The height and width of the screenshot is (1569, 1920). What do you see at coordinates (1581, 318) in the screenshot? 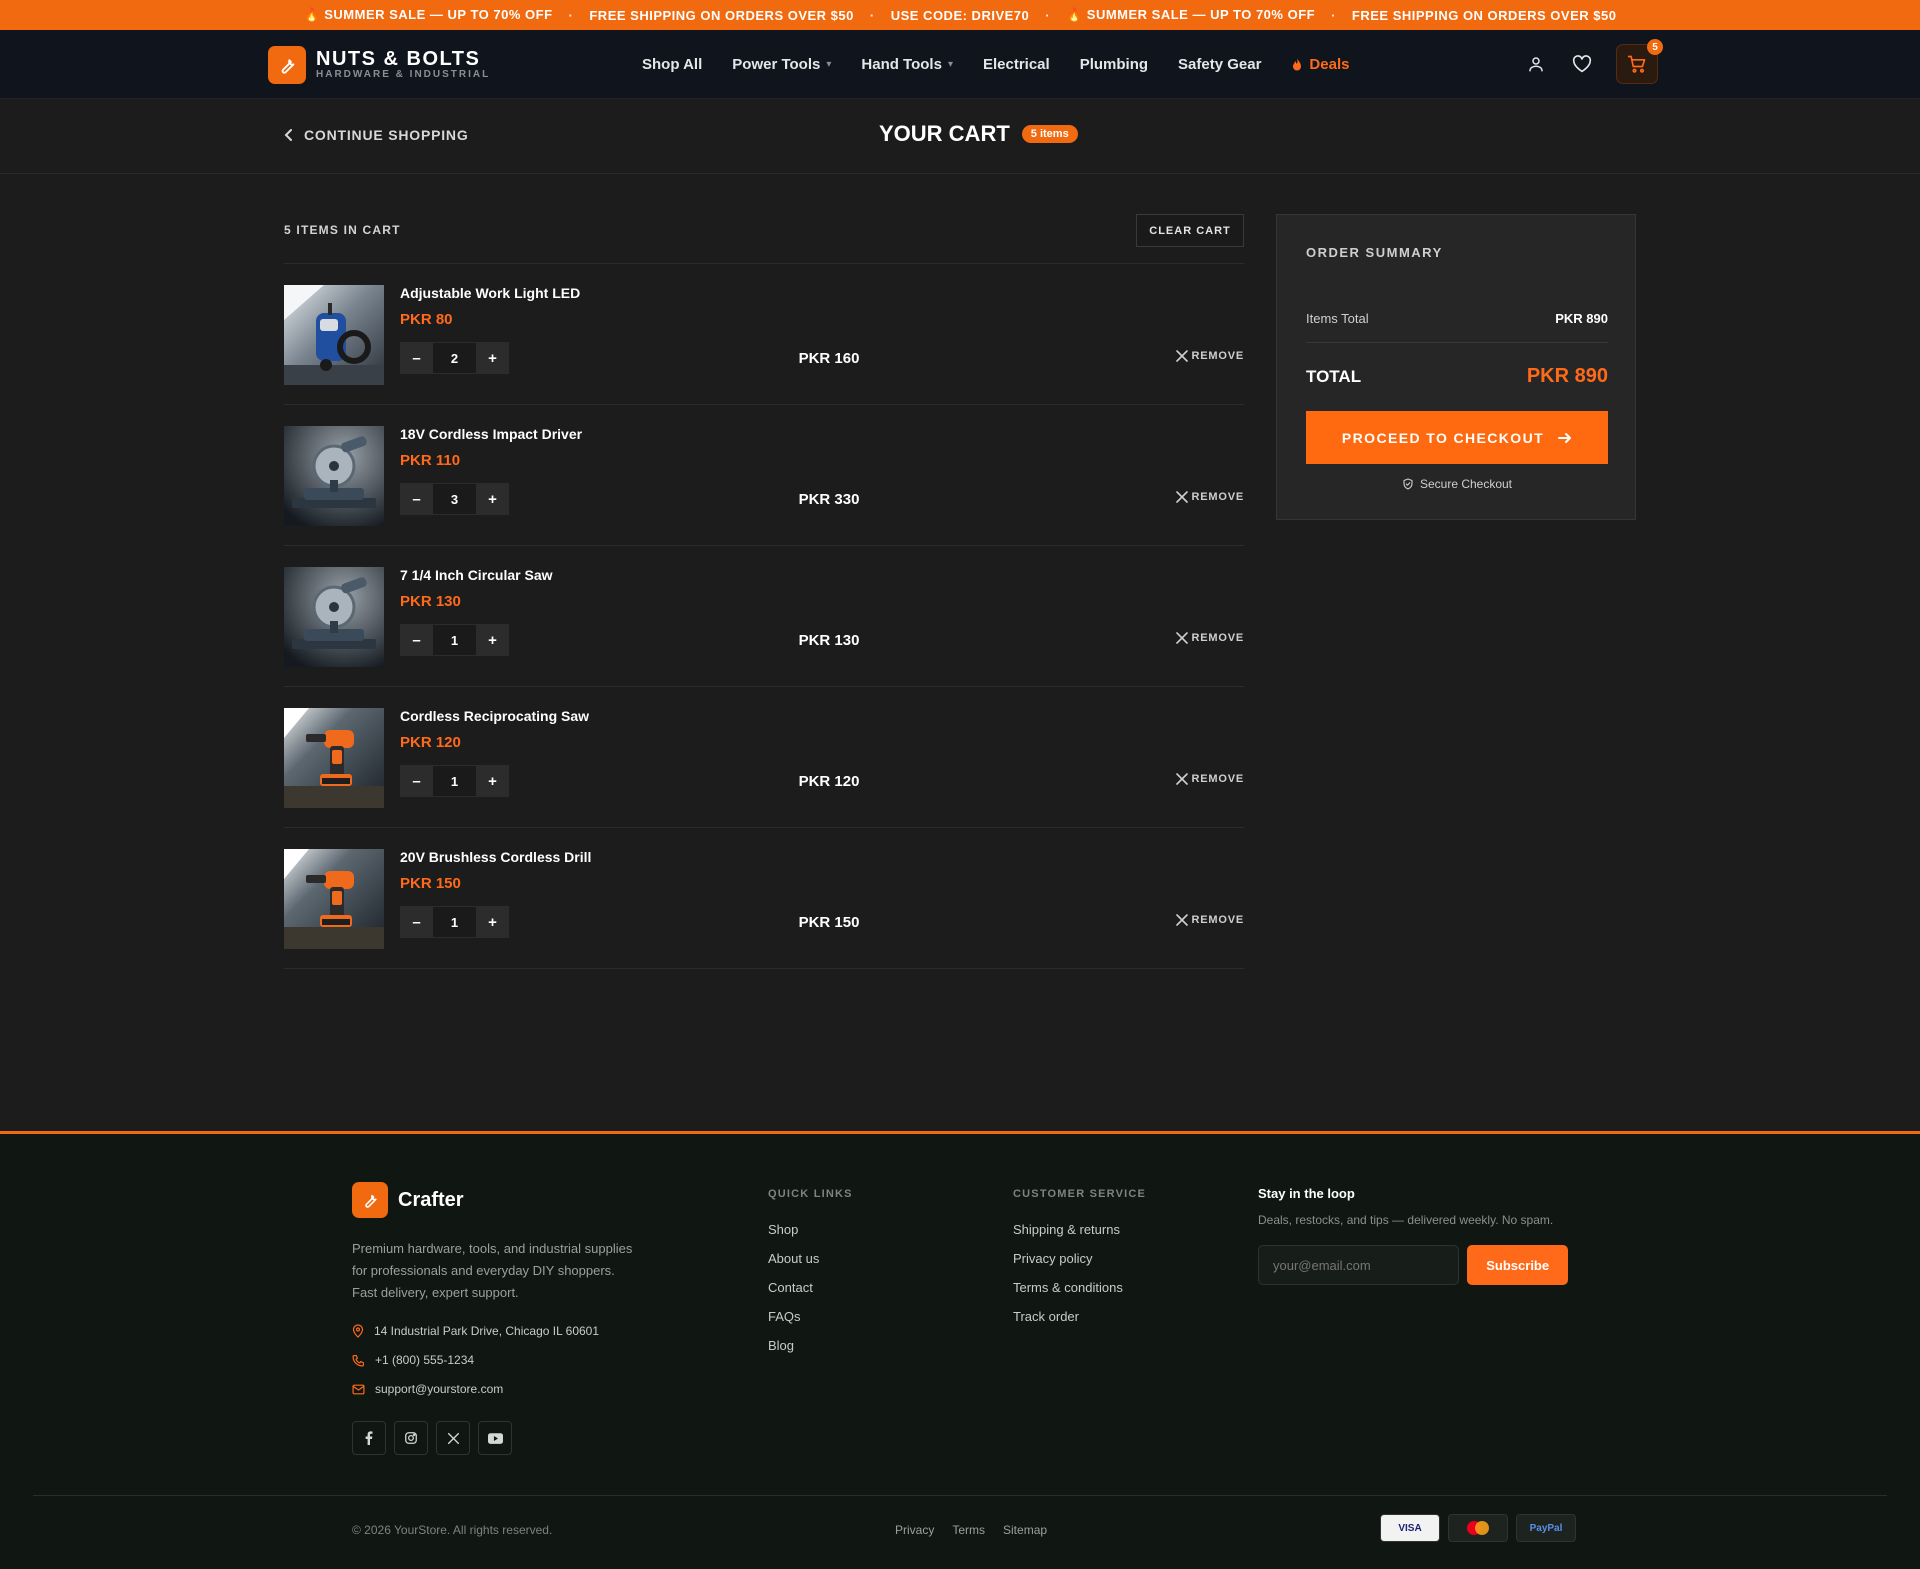
I see `items-total-value: PKR 890` at bounding box center [1581, 318].